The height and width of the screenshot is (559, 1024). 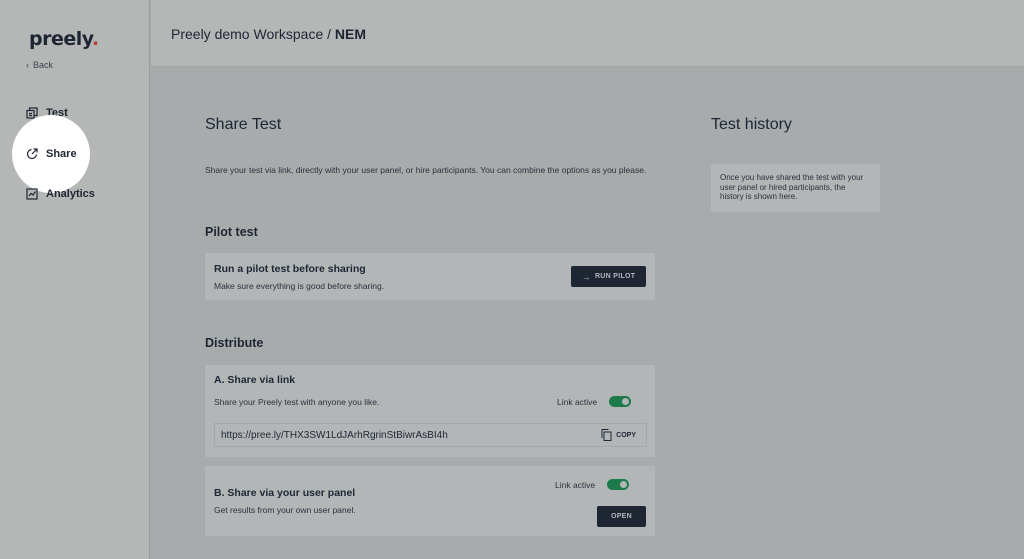 What do you see at coordinates (618, 435) in the screenshot?
I see `copy-button: COPY` at bounding box center [618, 435].